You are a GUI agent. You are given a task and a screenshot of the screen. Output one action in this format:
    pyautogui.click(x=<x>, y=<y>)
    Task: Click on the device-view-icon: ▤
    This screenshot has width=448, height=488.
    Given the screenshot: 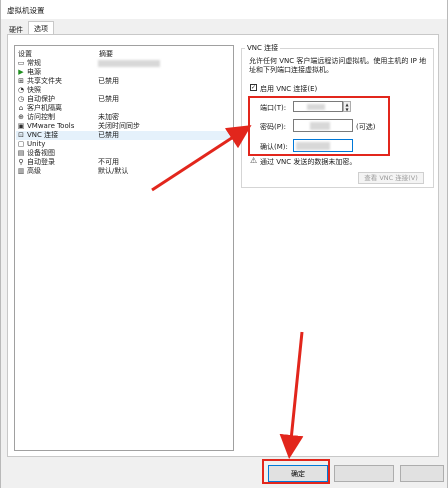 What is the action you would take?
    pyautogui.click(x=21, y=153)
    